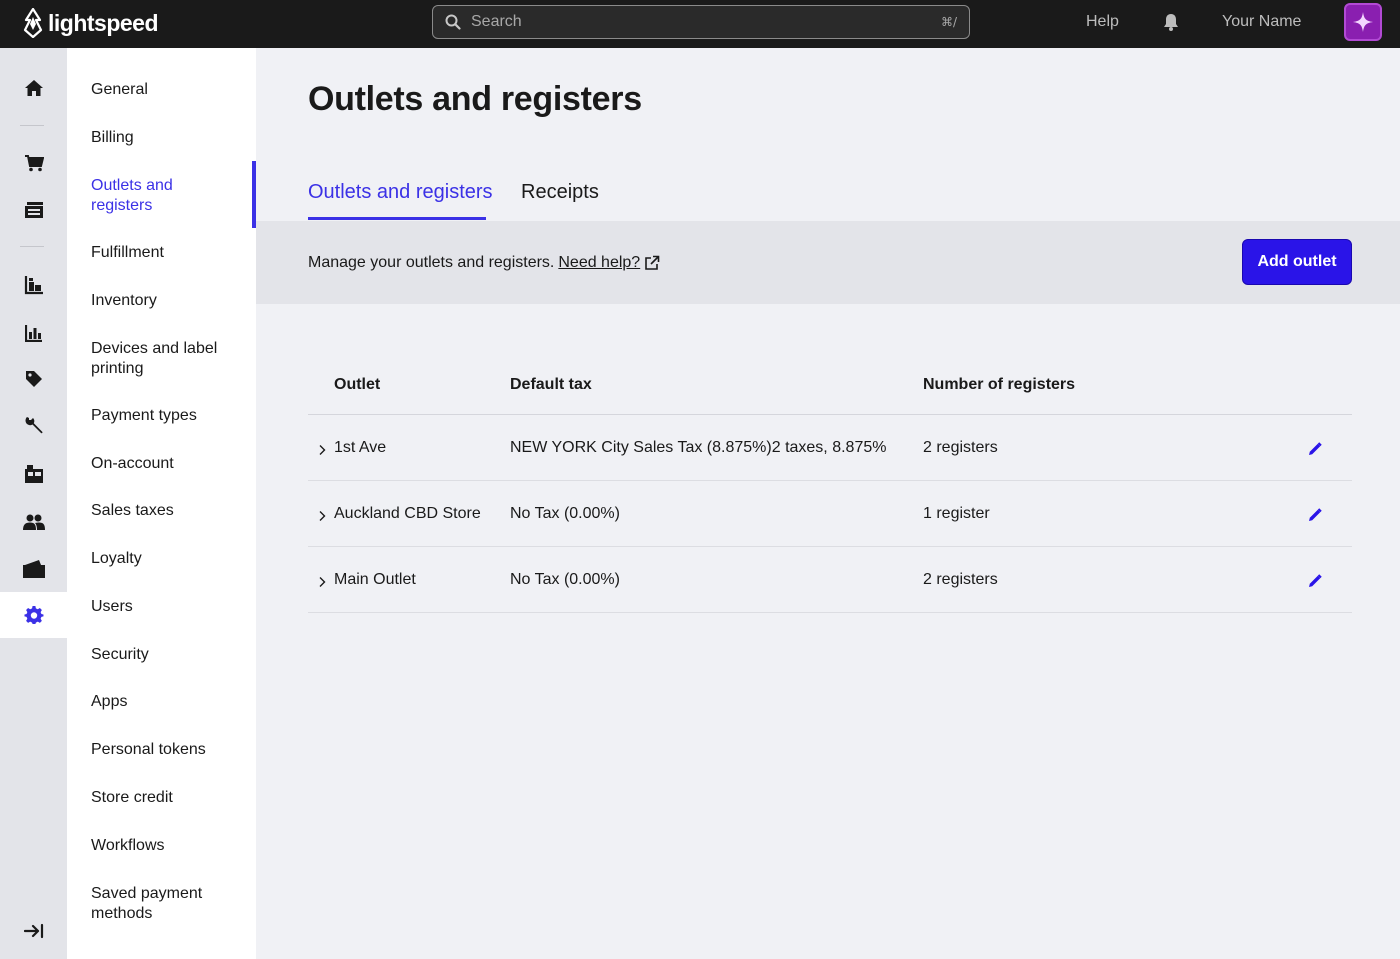  I want to click on cell-outlet: Auckland CBD Store, so click(407, 513).